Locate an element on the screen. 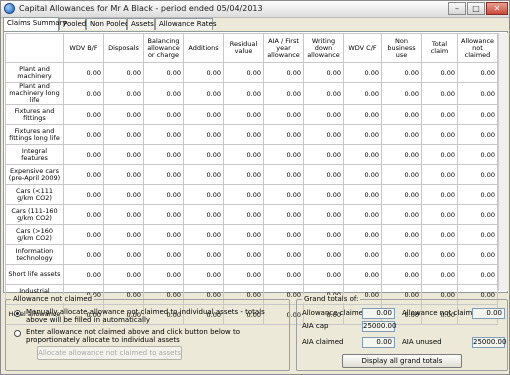  proportional-allocate-radio is located at coordinates (17, 333).